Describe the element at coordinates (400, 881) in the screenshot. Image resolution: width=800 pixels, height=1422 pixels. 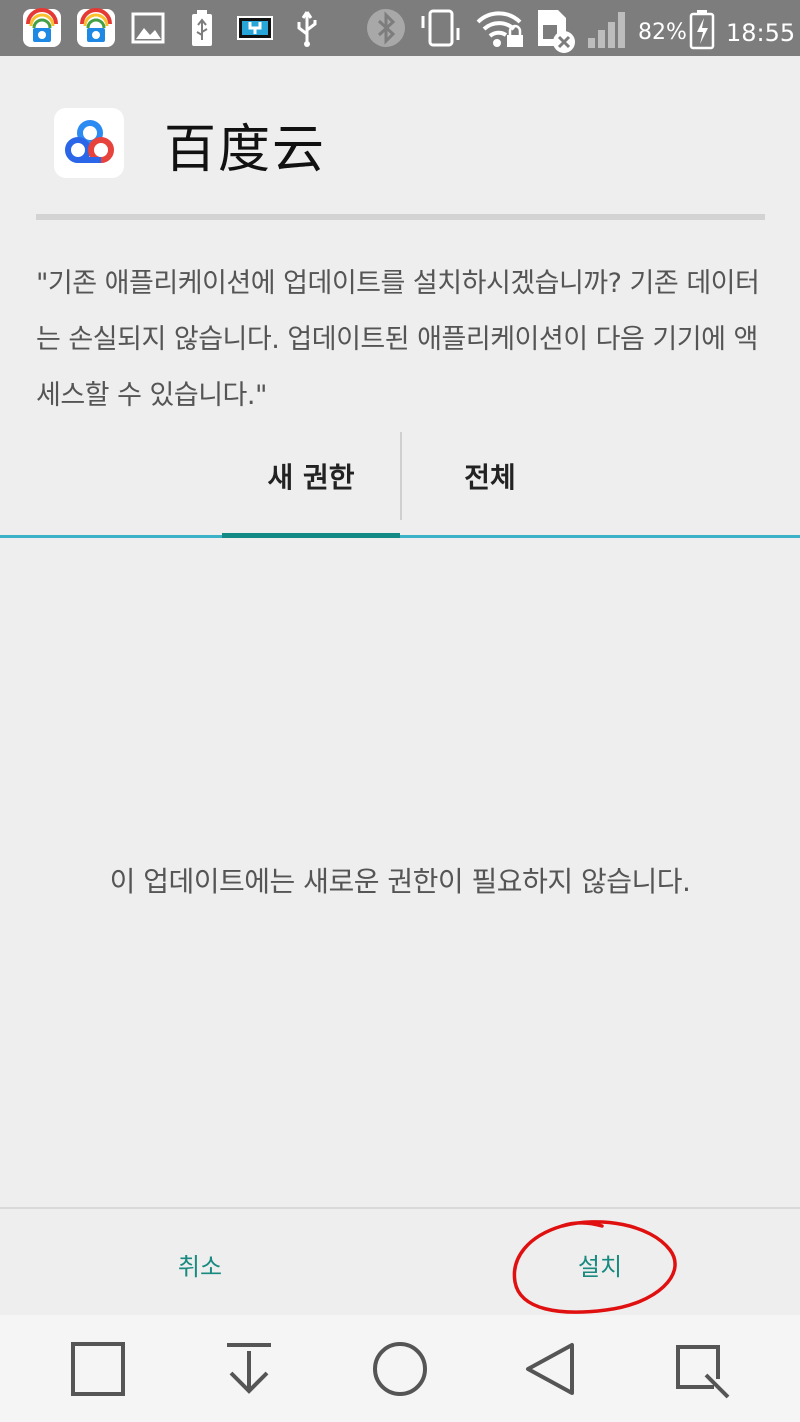
I see `no-new-permissions-message: 이 업데이트에는 새로운 권한이 필요하지 않습니다.` at that location.